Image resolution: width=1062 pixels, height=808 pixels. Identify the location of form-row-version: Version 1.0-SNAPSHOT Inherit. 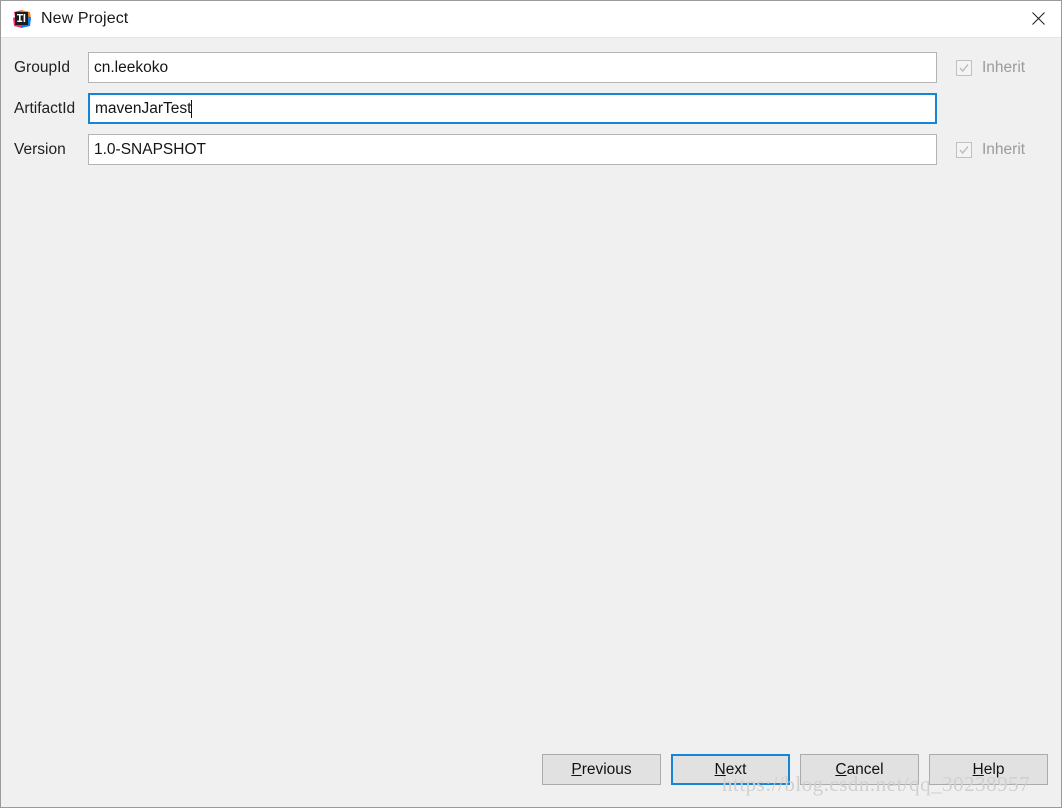
(531, 149).